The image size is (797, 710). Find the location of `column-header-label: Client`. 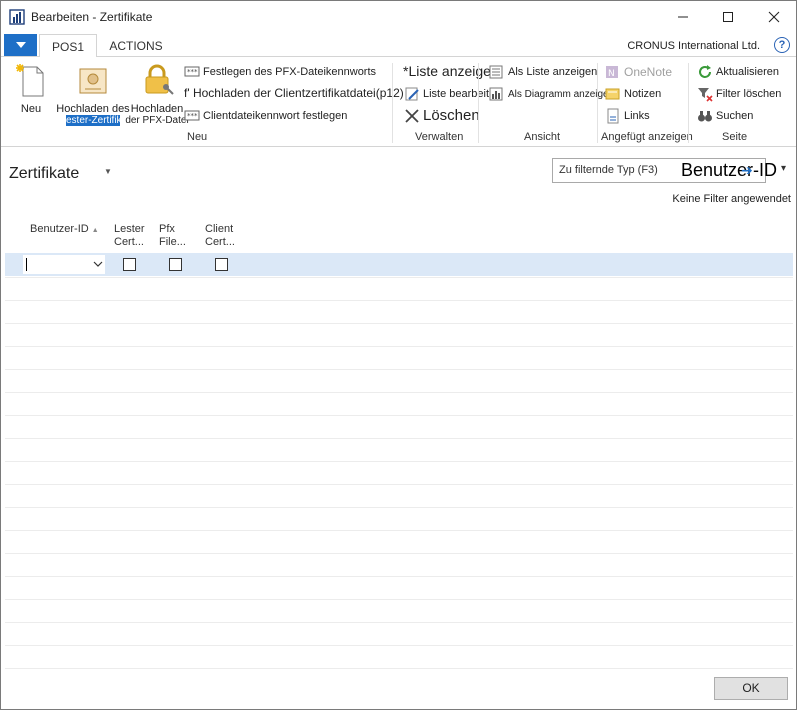

column-header-label: Client is located at coordinates (219, 229).